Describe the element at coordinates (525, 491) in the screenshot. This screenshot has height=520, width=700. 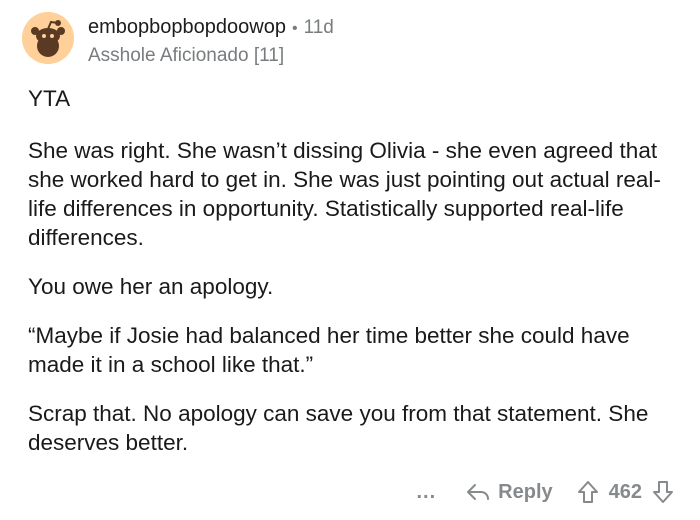
I see `reply-label: Reply` at that location.